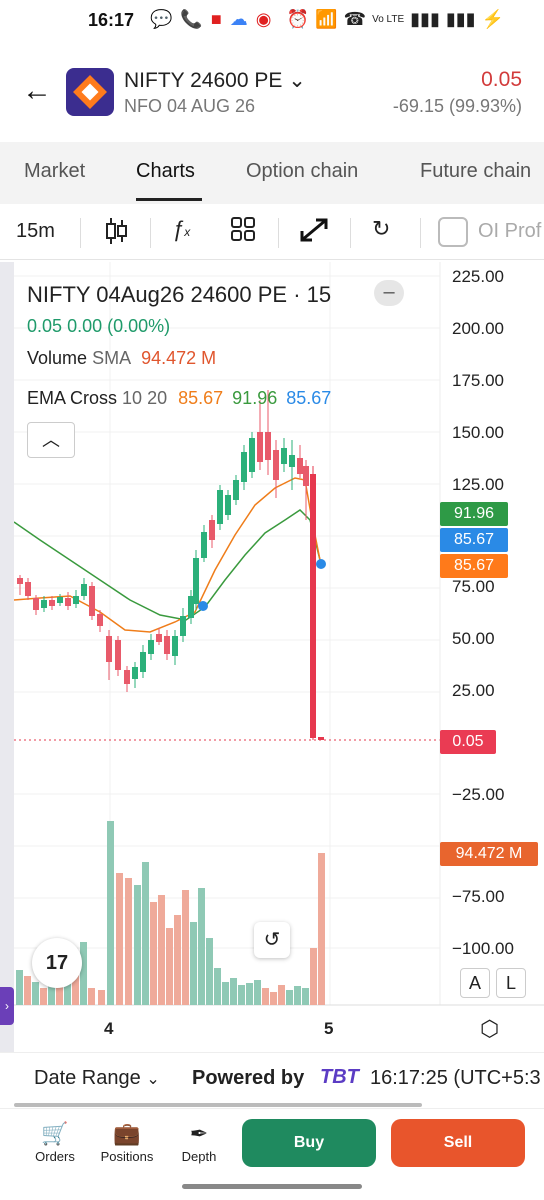 The width and height of the screenshot is (544, 1200). What do you see at coordinates (309, 1143) in the screenshot?
I see `buy-button: Buy` at bounding box center [309, 1143].